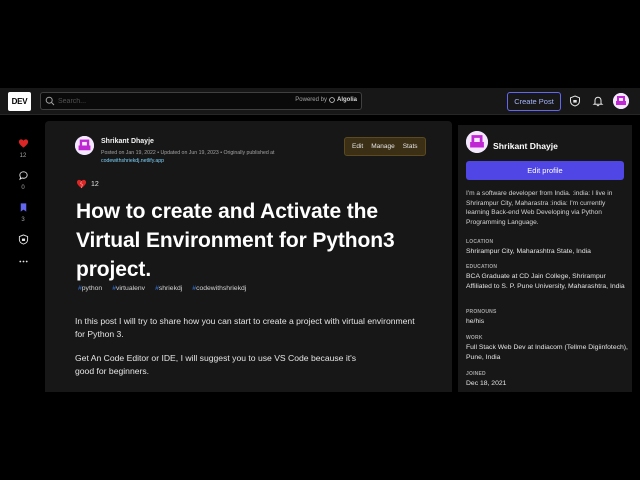  What do you see at coordinates (158, 101) in the screenshot?
I see `search-input` at bounding box center [158, 101].